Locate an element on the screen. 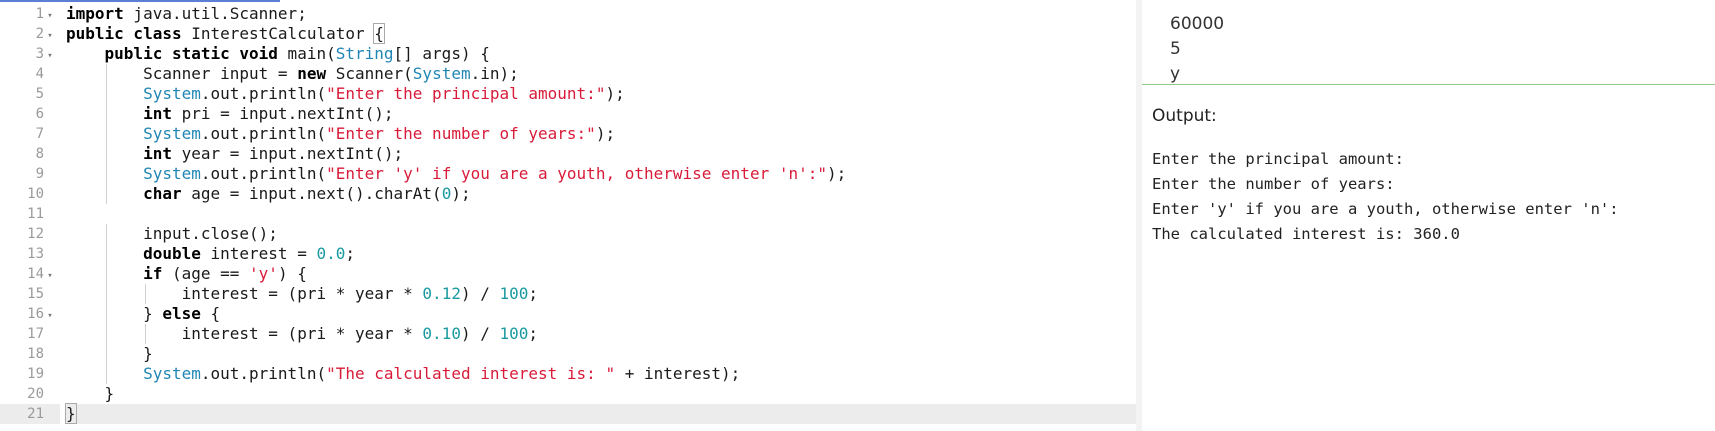 This screenshot has width=1715, height=431. code-line: import java.util.Scanner; is located at coordinates (601, 14).